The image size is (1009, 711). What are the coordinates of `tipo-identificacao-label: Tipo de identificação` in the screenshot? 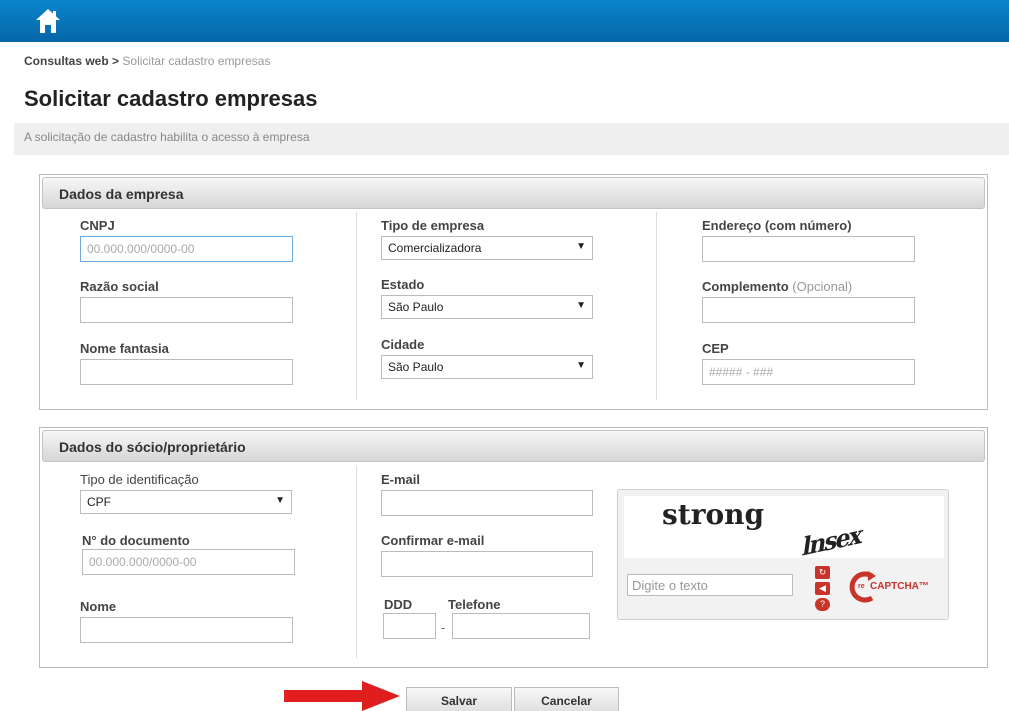 It's located at (139, 479).